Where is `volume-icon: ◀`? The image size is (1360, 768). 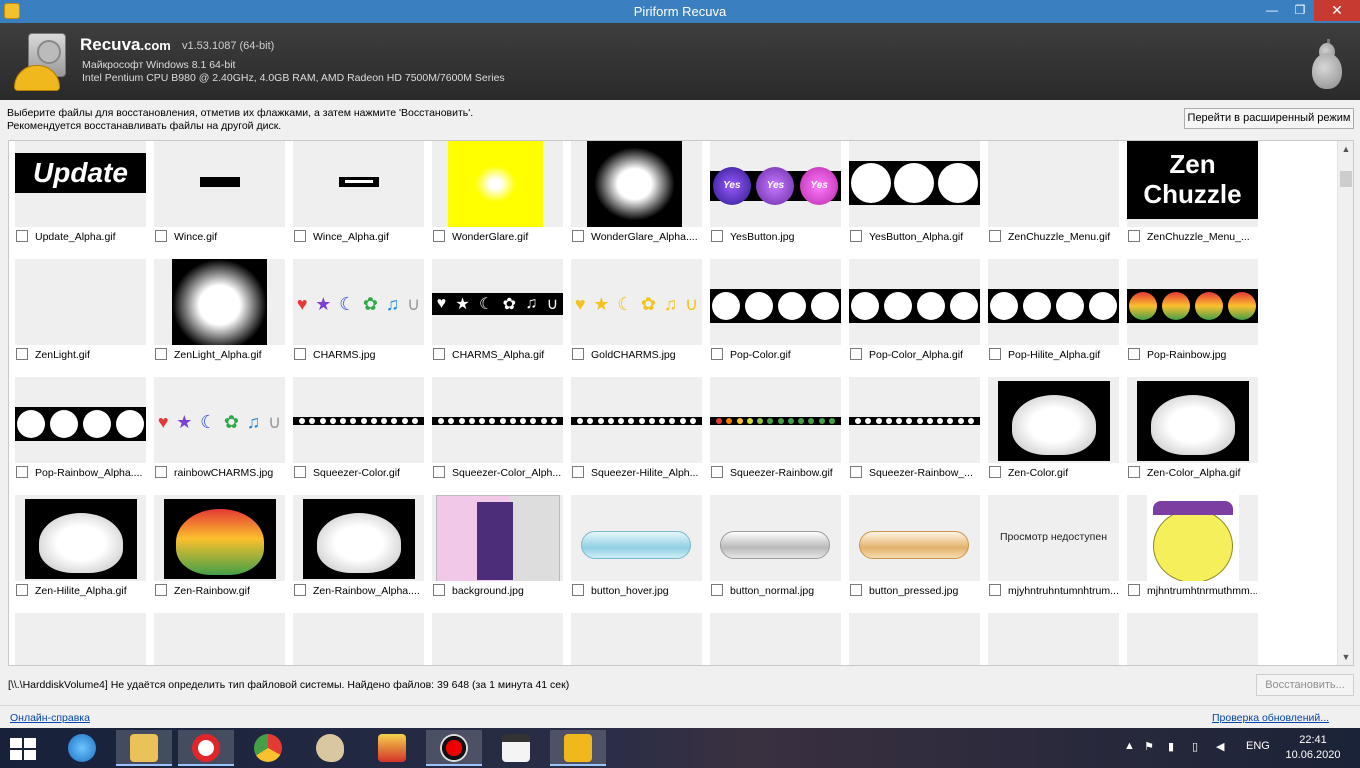
volume-icon: ◀ is located at coordinates (1220, 746).